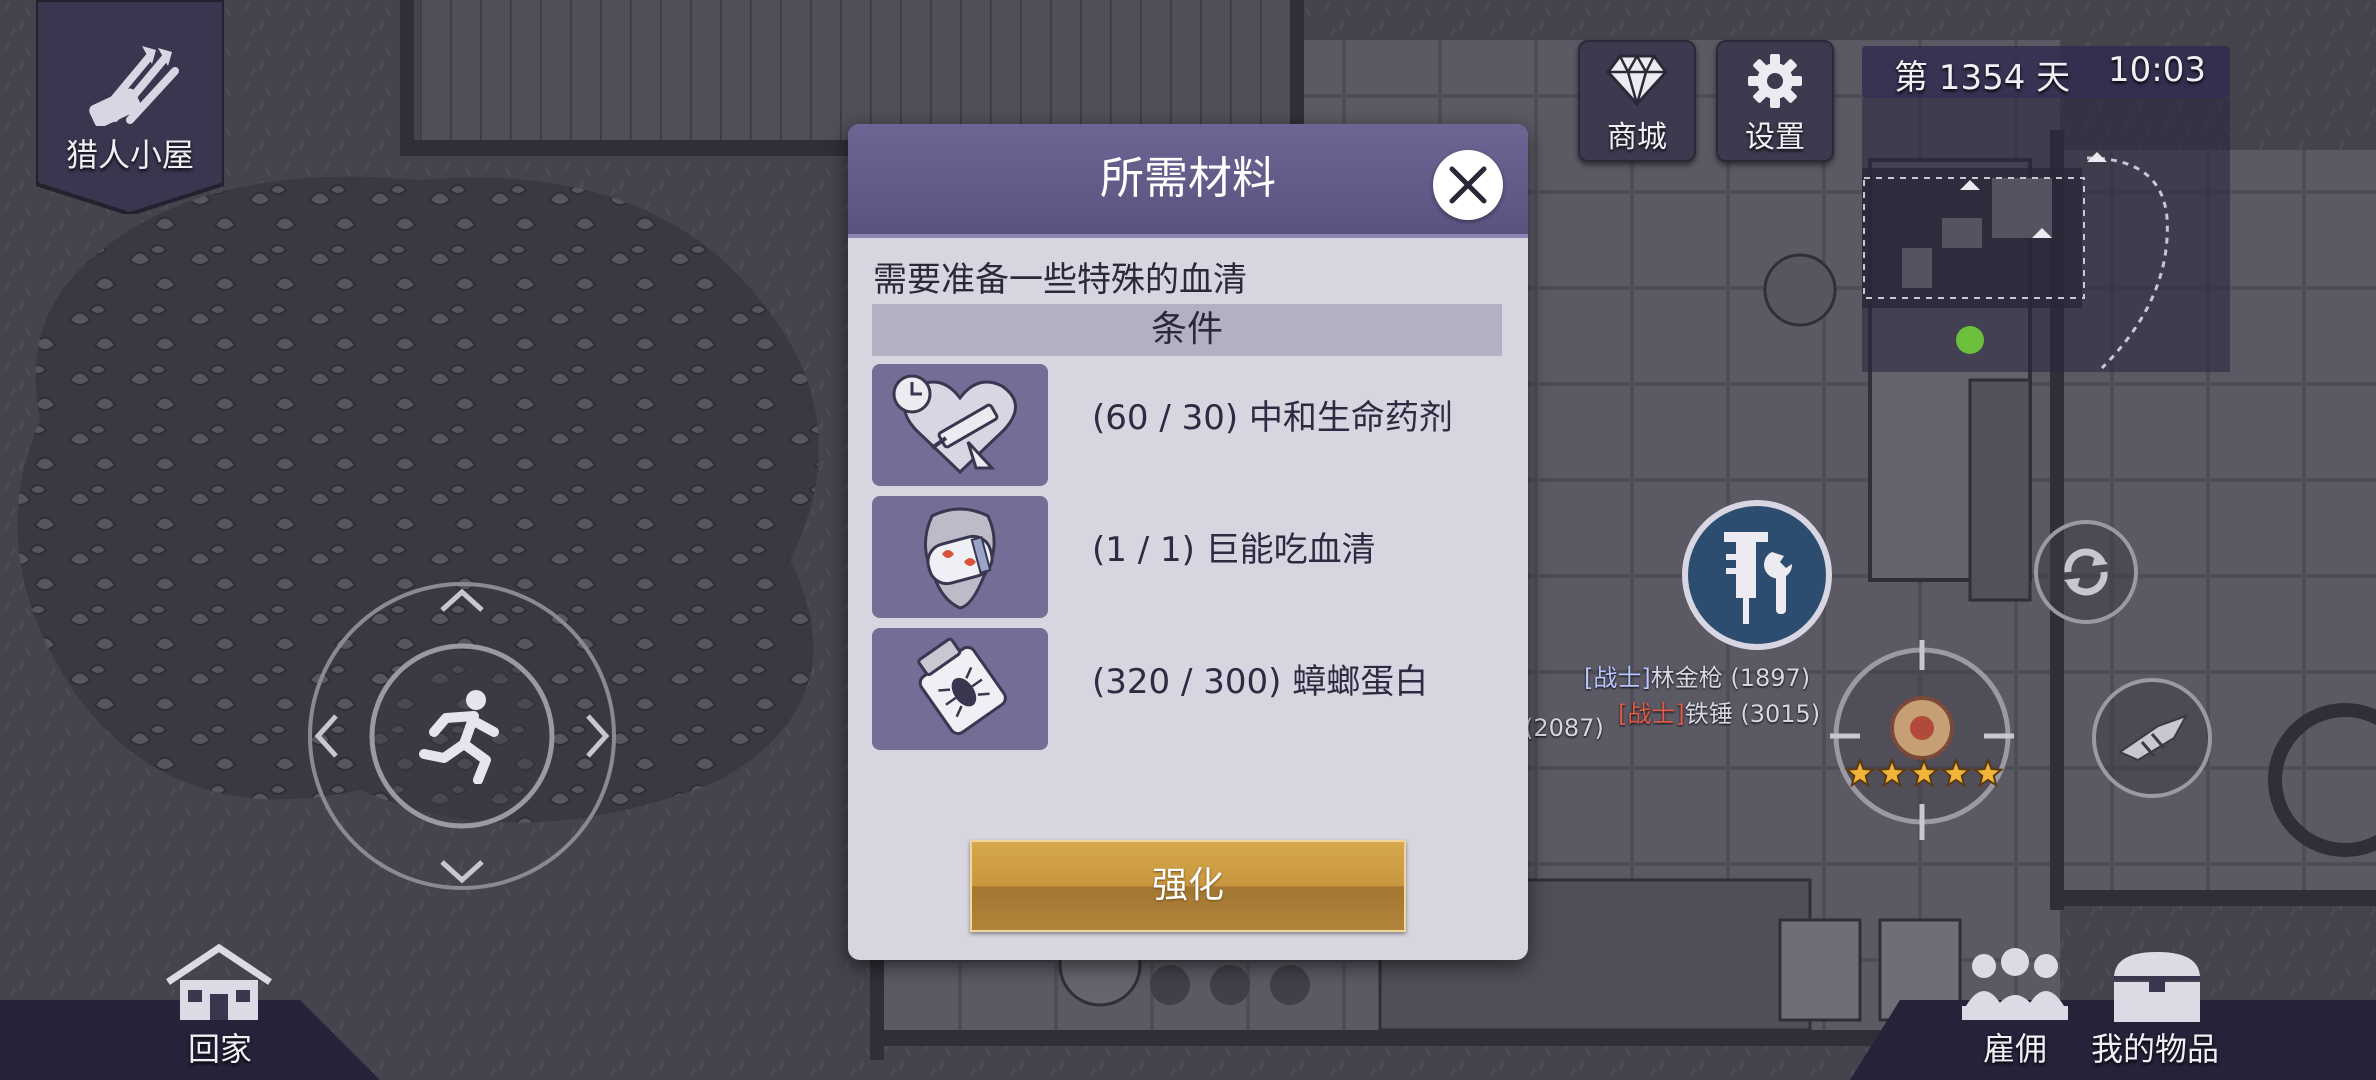 This screenshot has height=1080, width=2376. I want to click on cockroach-vial-icon, so click(960, 689).